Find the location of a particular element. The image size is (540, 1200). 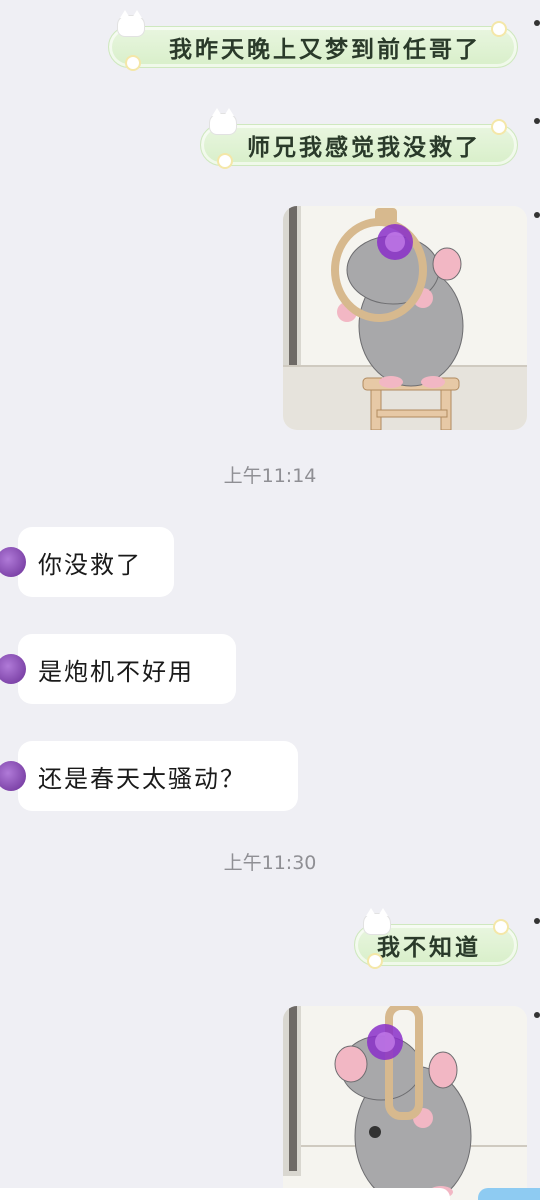

incoming-message: 你没救了 is located at coordinates (87, 562).